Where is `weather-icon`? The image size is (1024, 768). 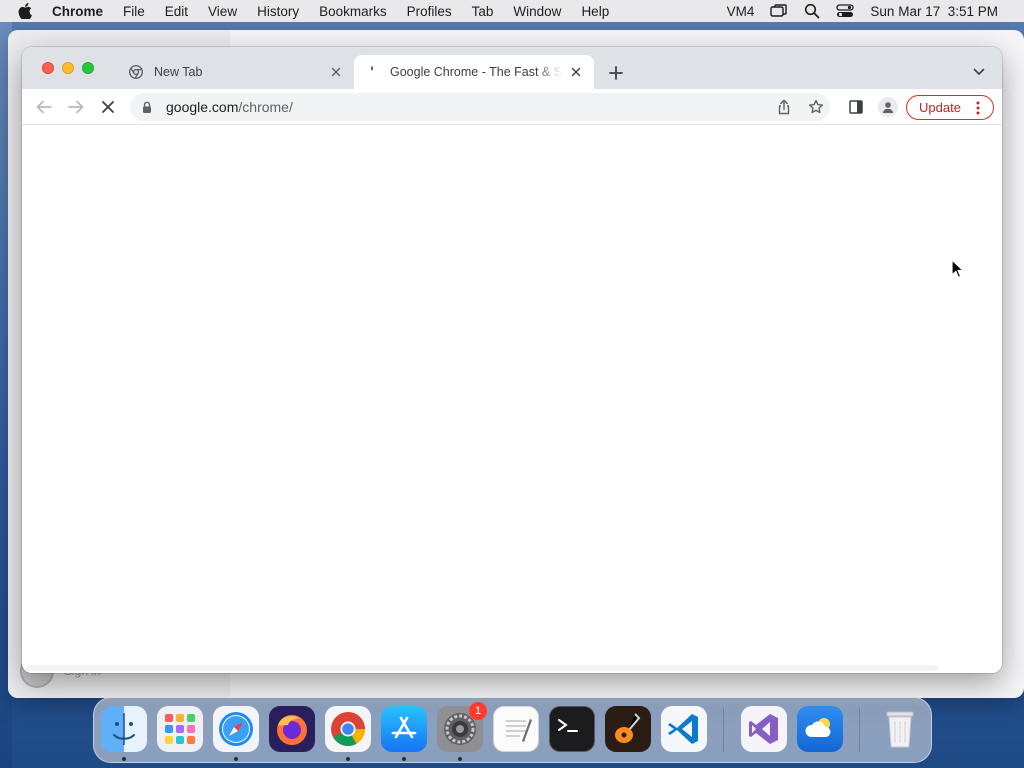
weather-icon is located at coordinates (820, 729).